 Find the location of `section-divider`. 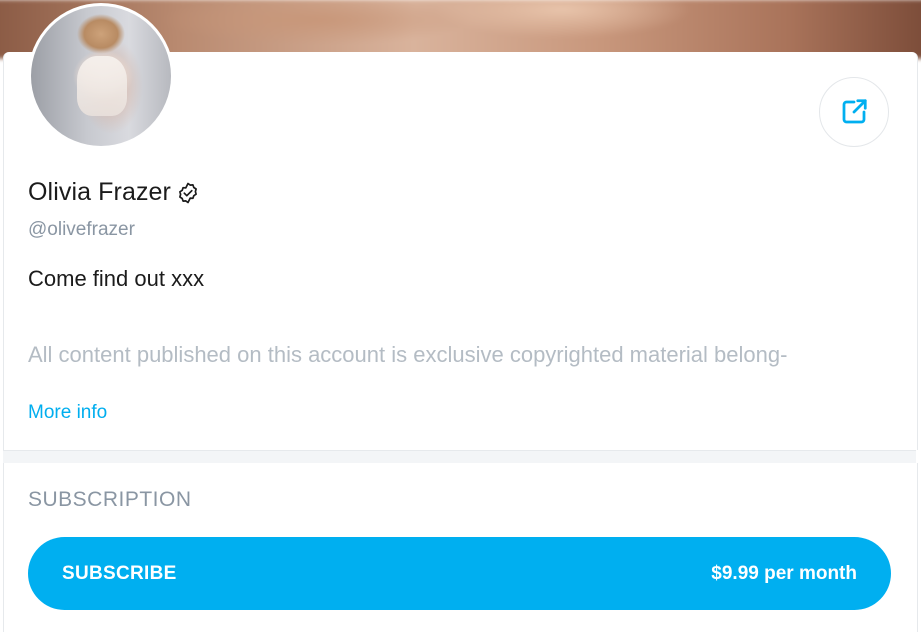

section-divider is located at coordinates (459, 457).